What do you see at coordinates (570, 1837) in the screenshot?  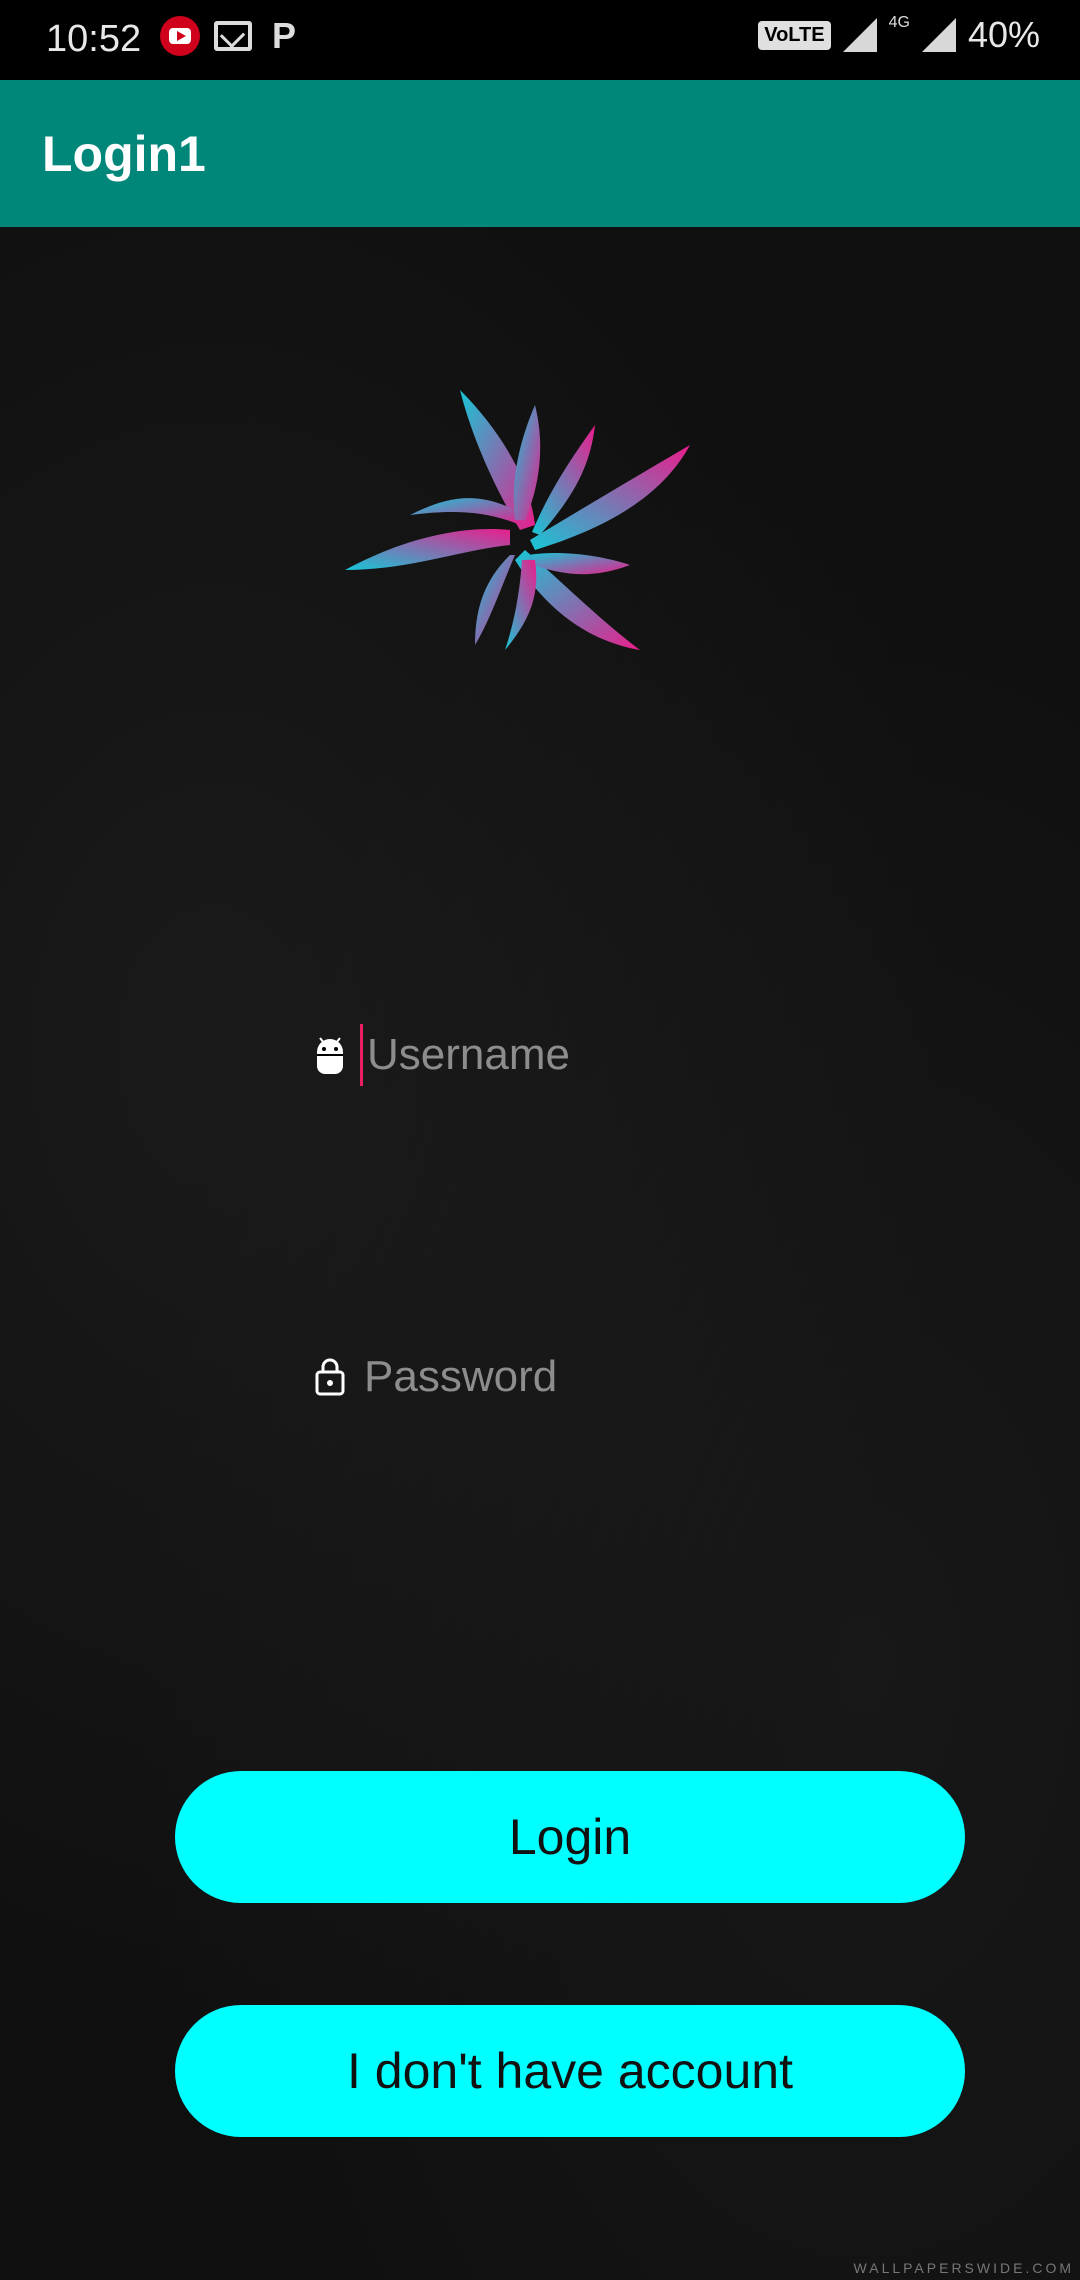 I see `login-button: Login` at bounding box center [570, 1837].